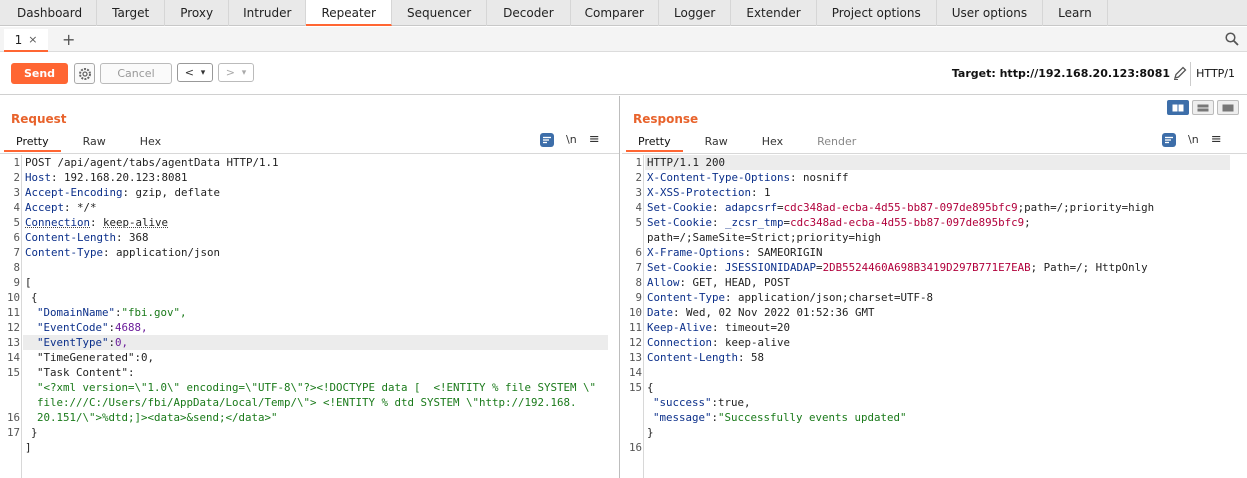 This screenshot has height=478, width=1247. Describe the element at coordinates (1060, 73) in the screenshot. I see `target-label: Target: http://192.168.20.123:8081` at that location.